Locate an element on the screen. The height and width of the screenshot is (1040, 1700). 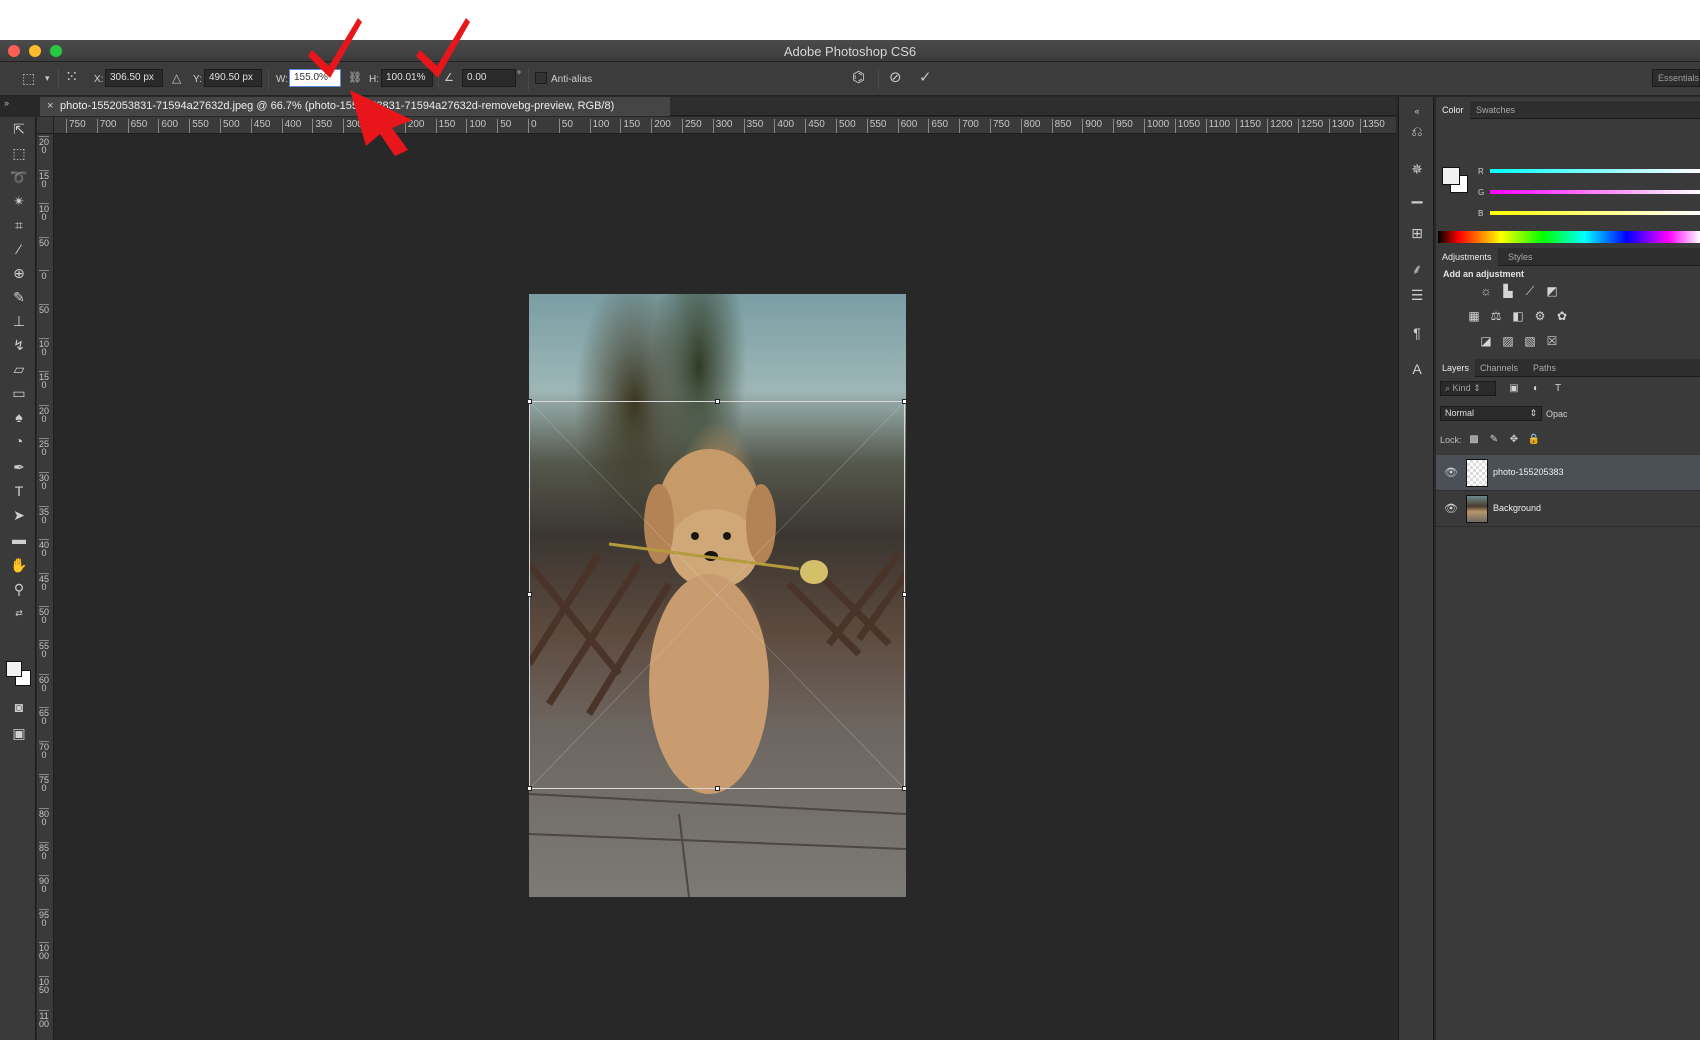
screen-mode-icon: ▣ is located at coordinates (19, 733).